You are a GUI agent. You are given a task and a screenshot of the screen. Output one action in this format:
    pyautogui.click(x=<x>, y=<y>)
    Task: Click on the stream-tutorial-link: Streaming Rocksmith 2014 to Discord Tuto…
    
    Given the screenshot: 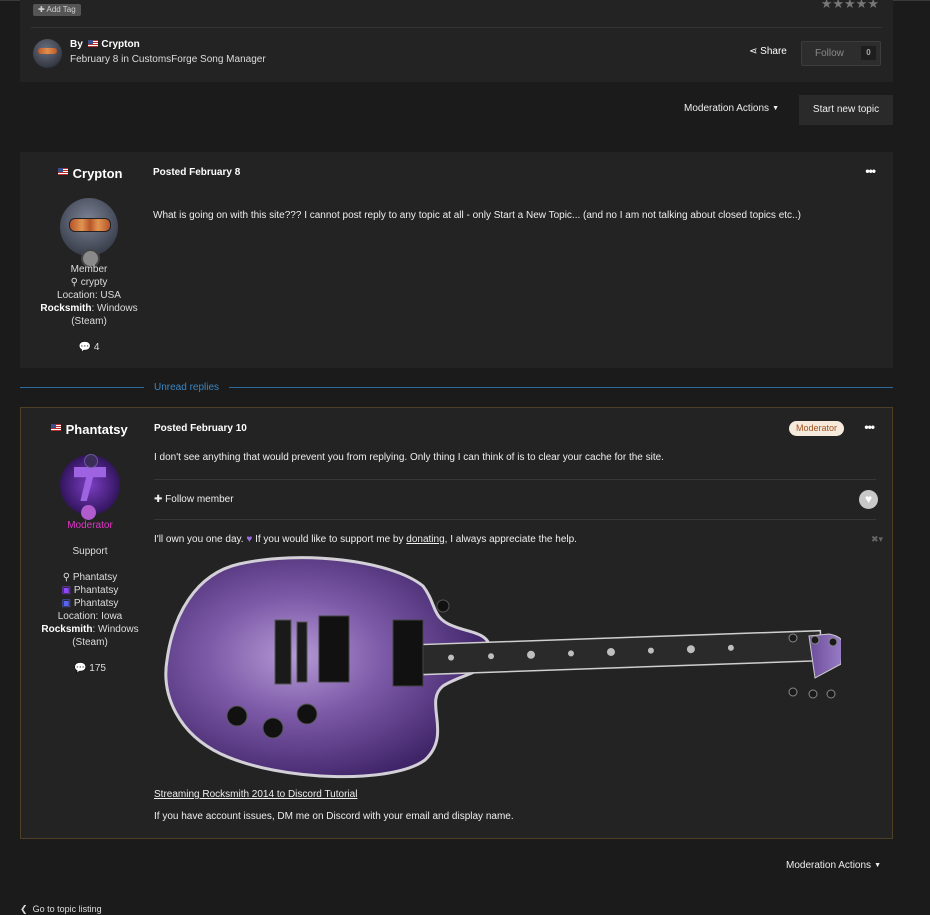 What is the action you would take?
    pyautogui.click(x=255, y=794)
    